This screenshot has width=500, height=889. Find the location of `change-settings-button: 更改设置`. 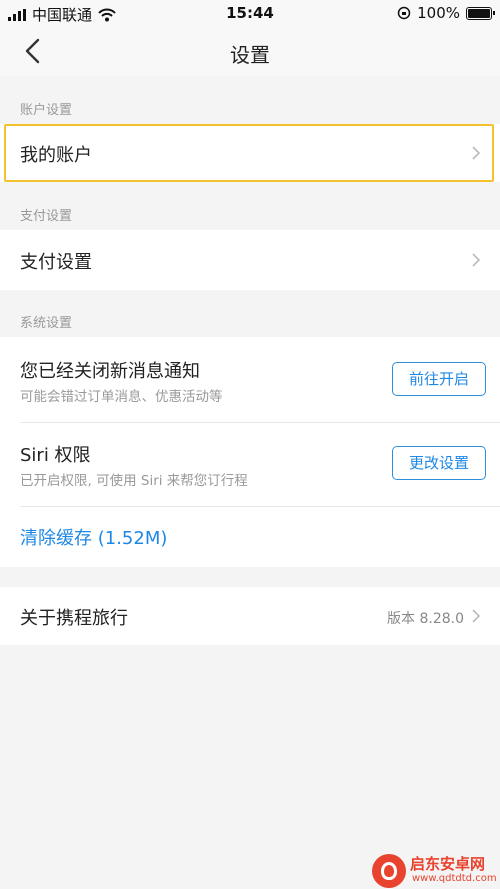

change-settings-button: 更改设置 is located at coordinates (439, 463).